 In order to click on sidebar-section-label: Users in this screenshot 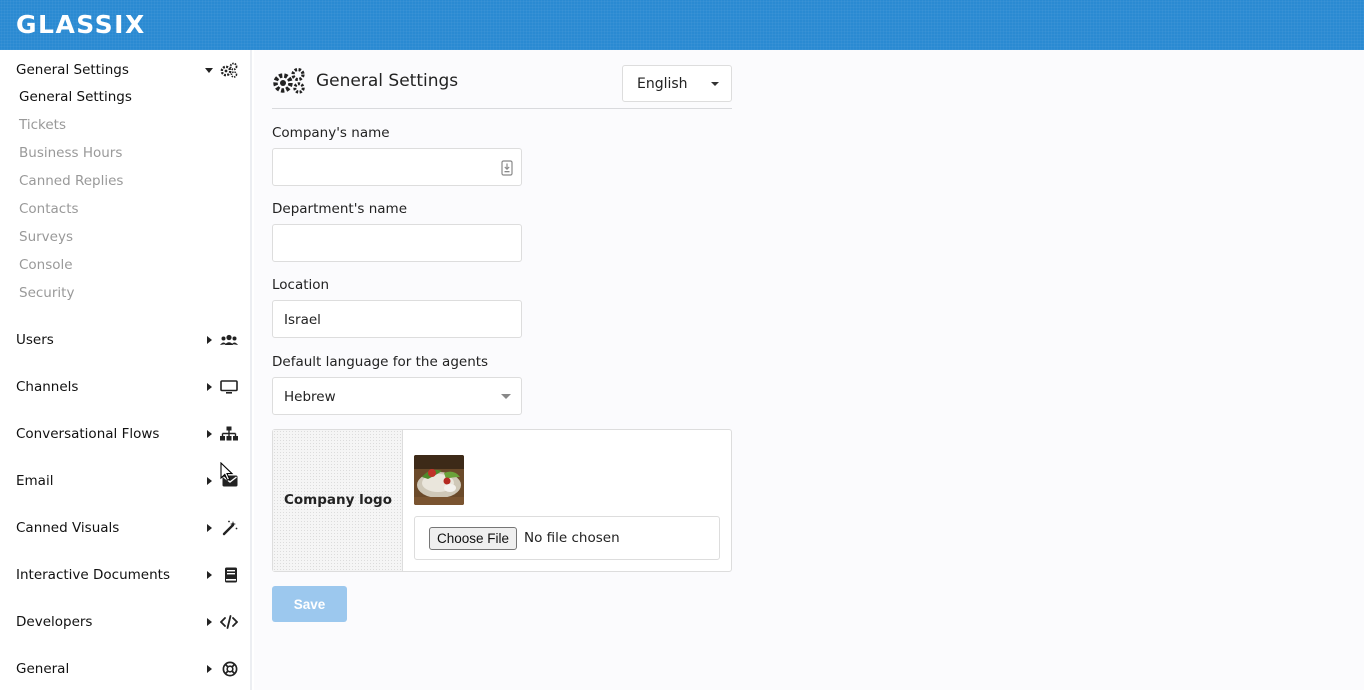, I will do `click(35, 340)`.